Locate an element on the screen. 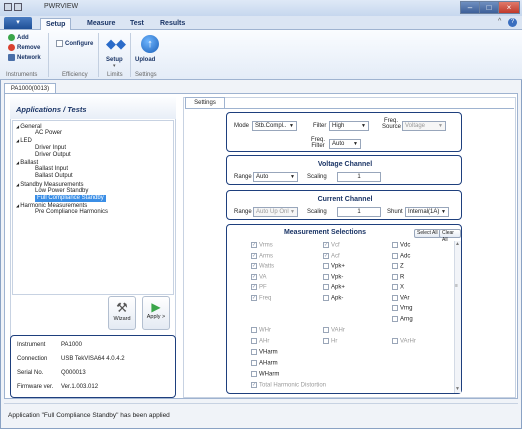 The width and height of the screenshot is (522, 429). measurement-checkbox: Adc is located at coordinates (401, 256).